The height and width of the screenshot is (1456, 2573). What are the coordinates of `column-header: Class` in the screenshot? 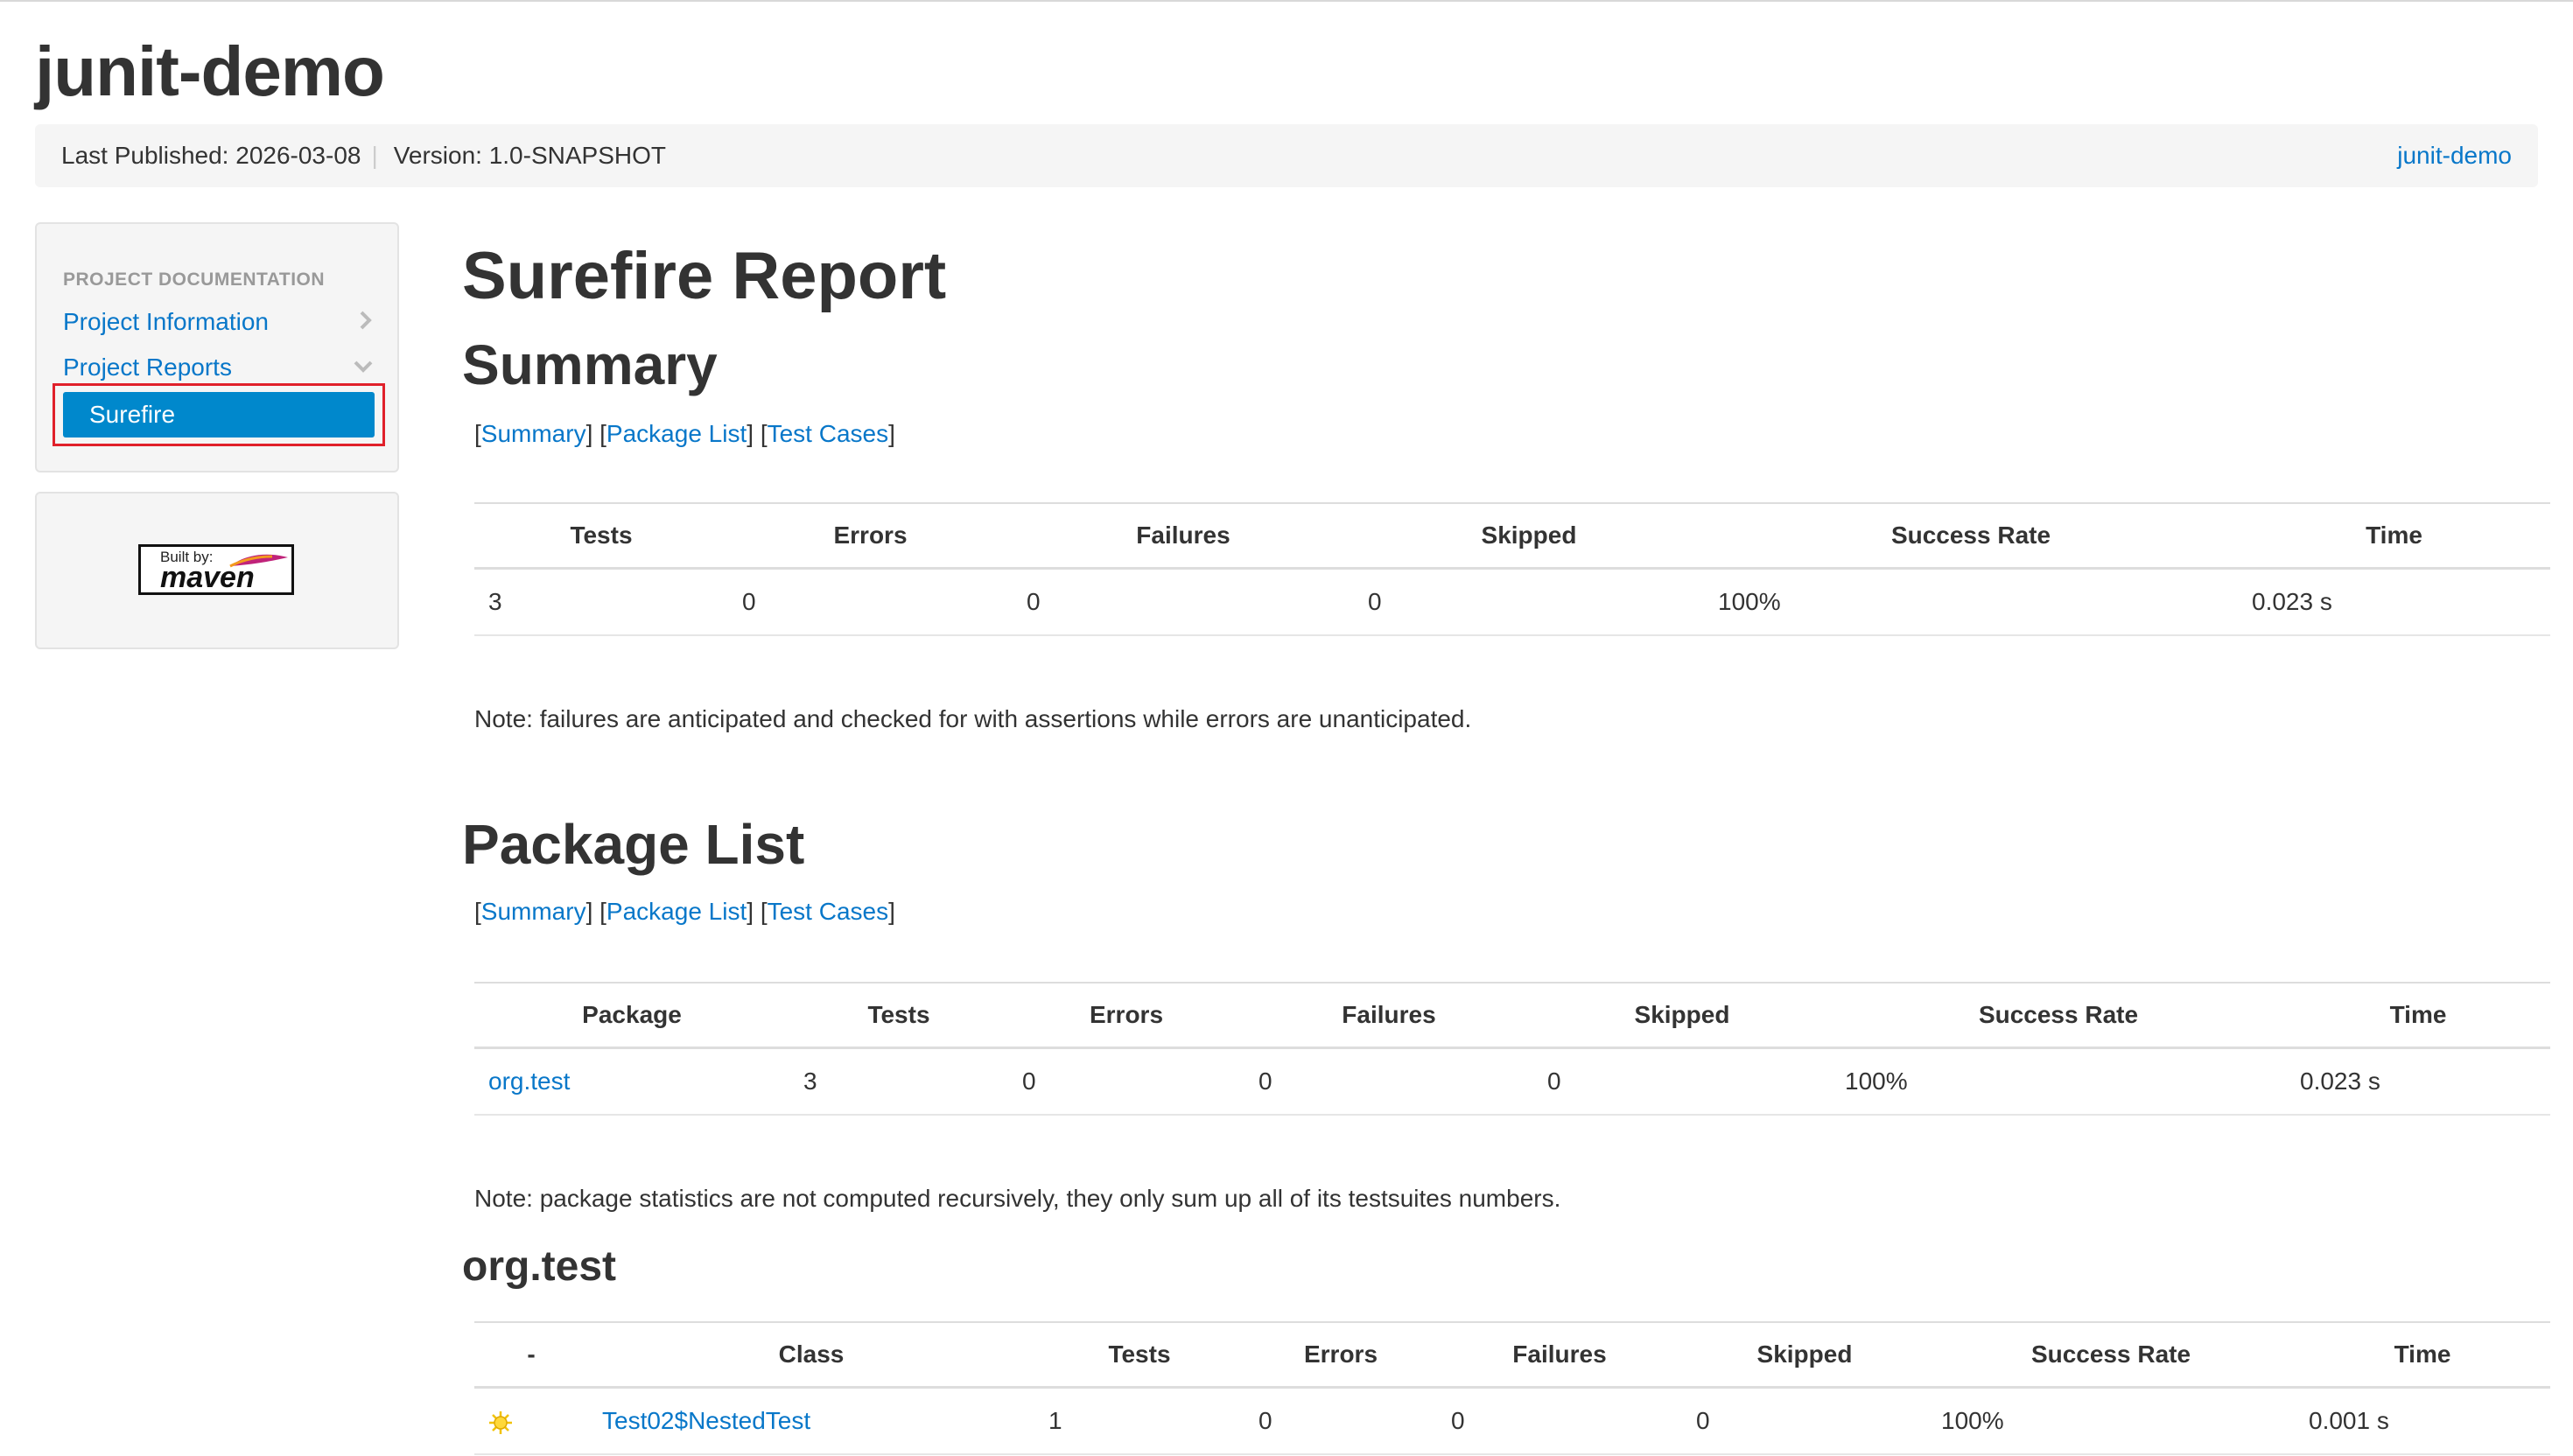 It's located at (811, 1355).